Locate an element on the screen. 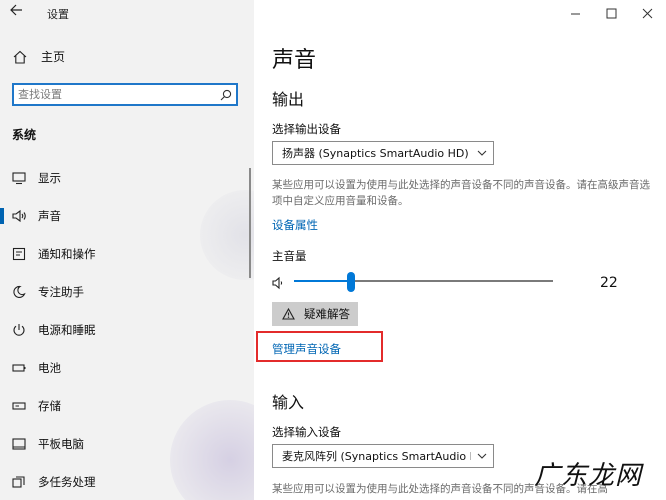 This screenshot has width=666, height=500. sidebar-item-sound: 声音 is located at coordinates (125, 216).